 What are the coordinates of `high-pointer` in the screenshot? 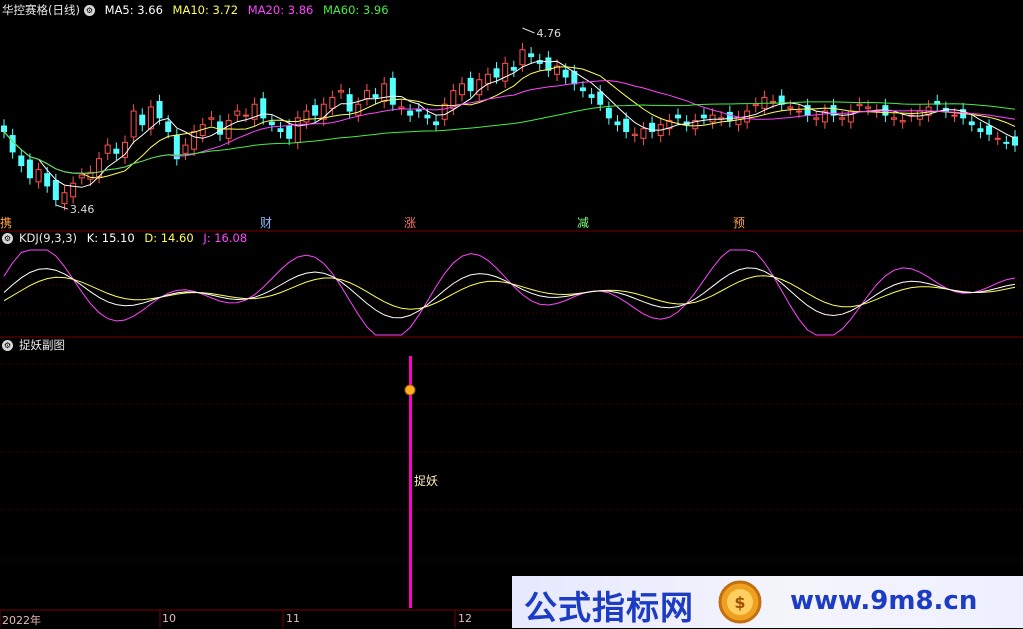 It's located at (528, 30).